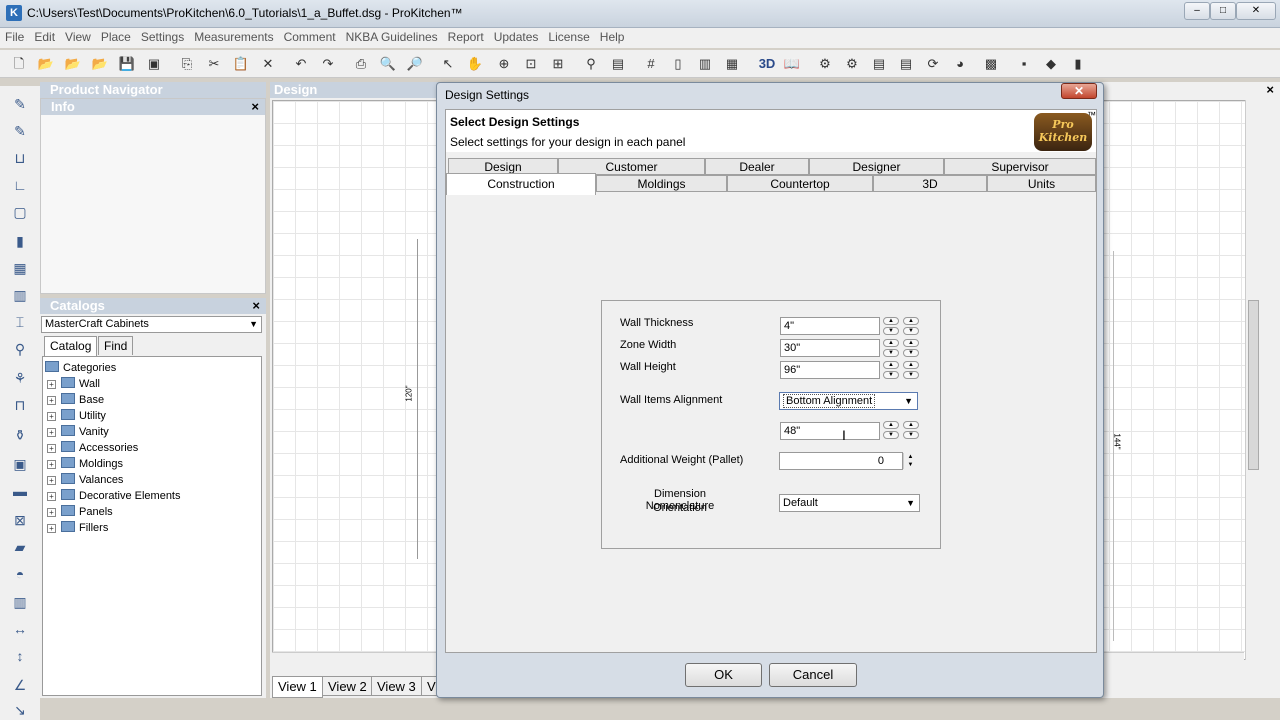  I want to click on wall-items-alignment-select: Bottom Alignment ▼, so click(848, 401).